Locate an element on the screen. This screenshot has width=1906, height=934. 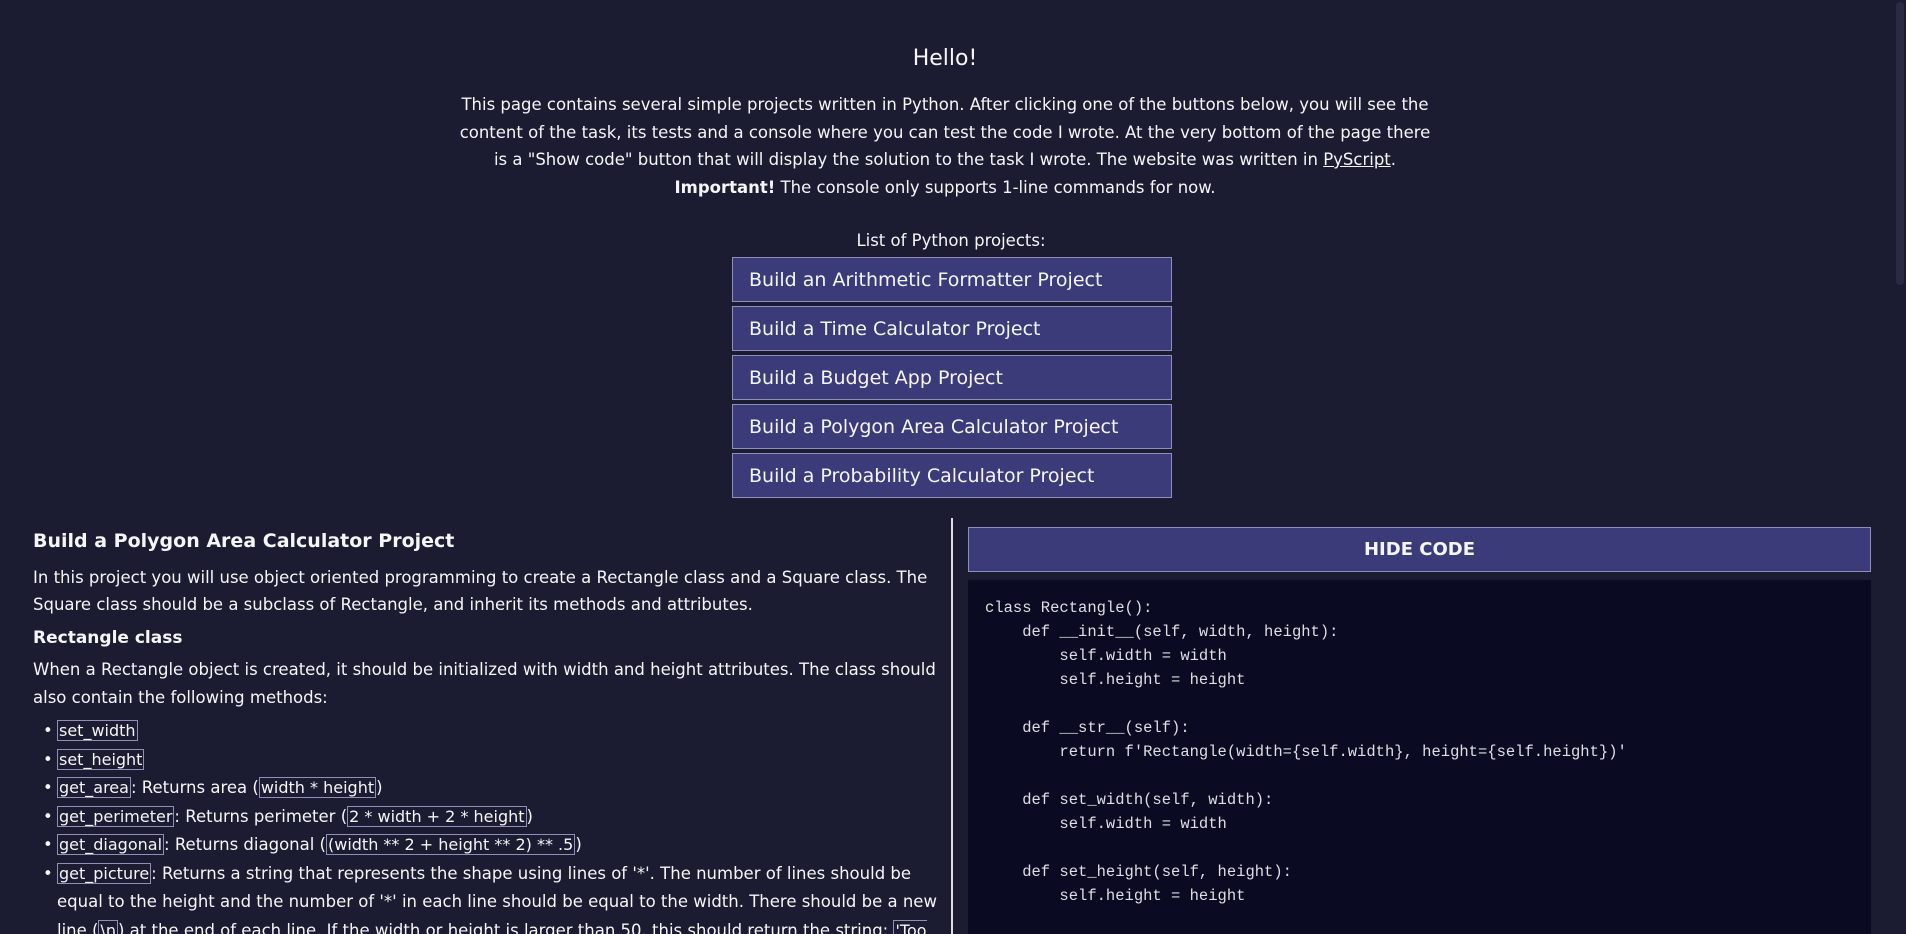
method-text: Returns area ( is located at coordinates (200, 787).